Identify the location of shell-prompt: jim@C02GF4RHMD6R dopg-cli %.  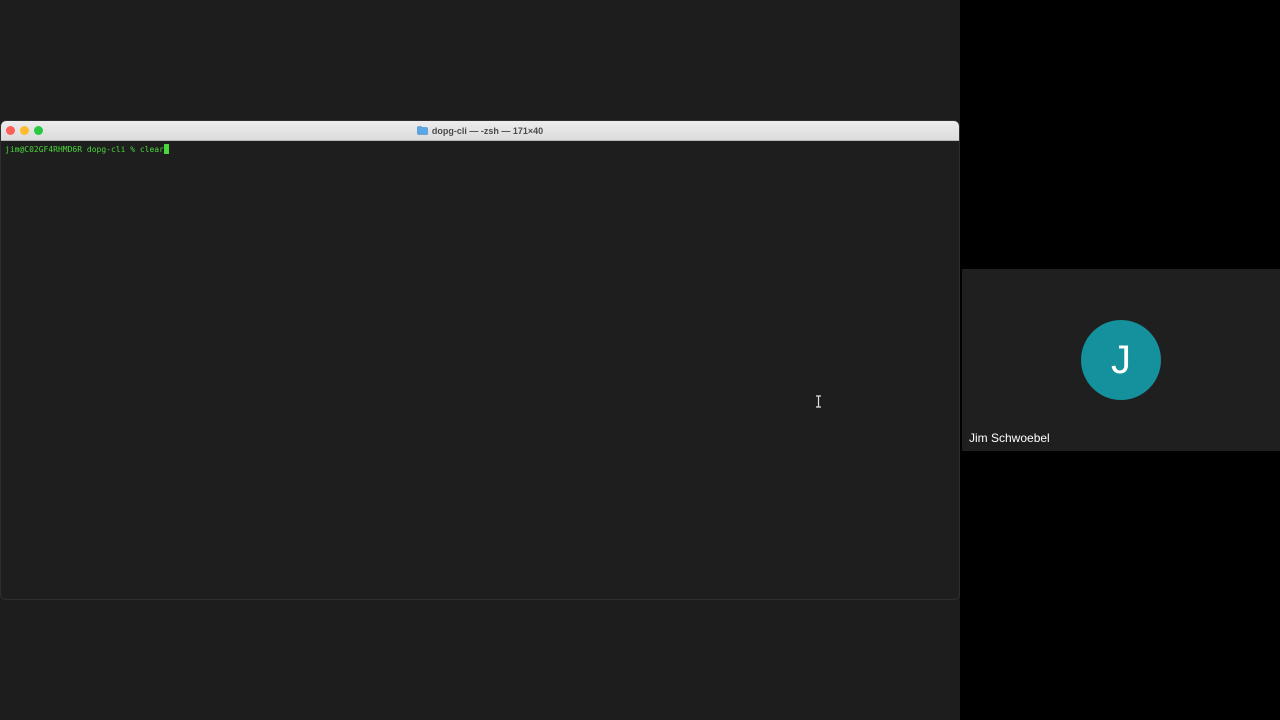
(72, 149).